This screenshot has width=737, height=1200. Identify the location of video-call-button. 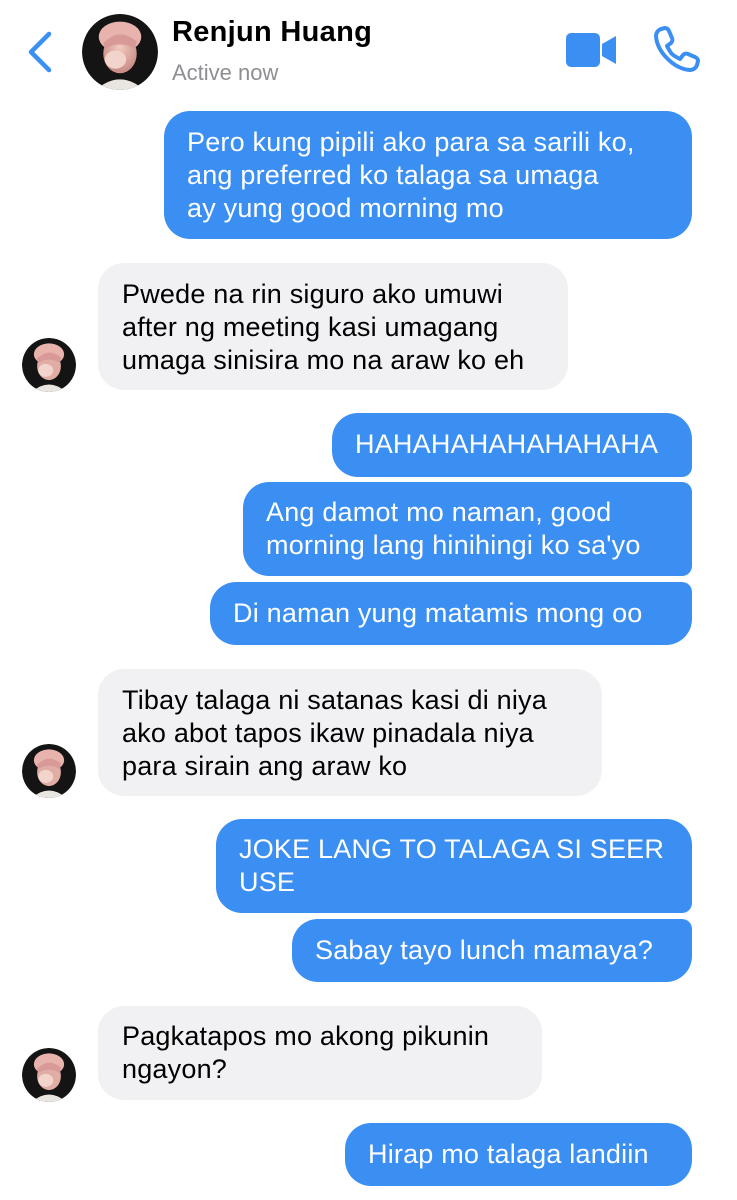
(592, 50).